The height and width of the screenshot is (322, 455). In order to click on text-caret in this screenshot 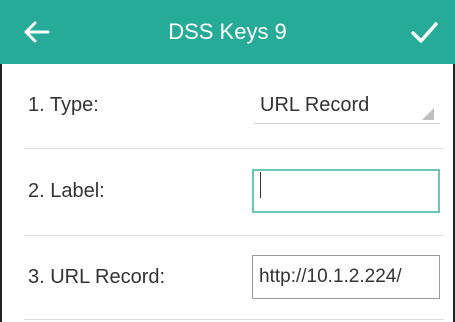, I will do `click(260, 185)`.